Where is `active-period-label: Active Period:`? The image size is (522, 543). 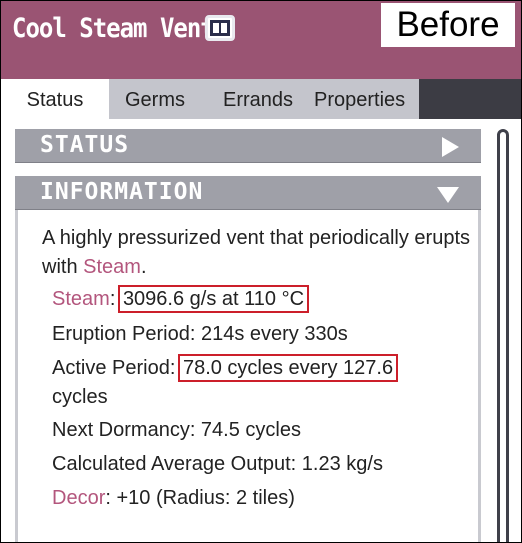 active-period-label: Active Period: is located at coordinates (116, 368).